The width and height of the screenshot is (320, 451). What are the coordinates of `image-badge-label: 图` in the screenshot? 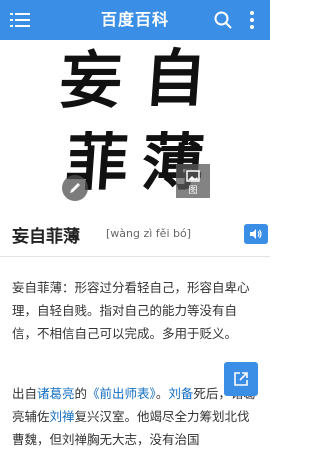 It's located at (193, 191).